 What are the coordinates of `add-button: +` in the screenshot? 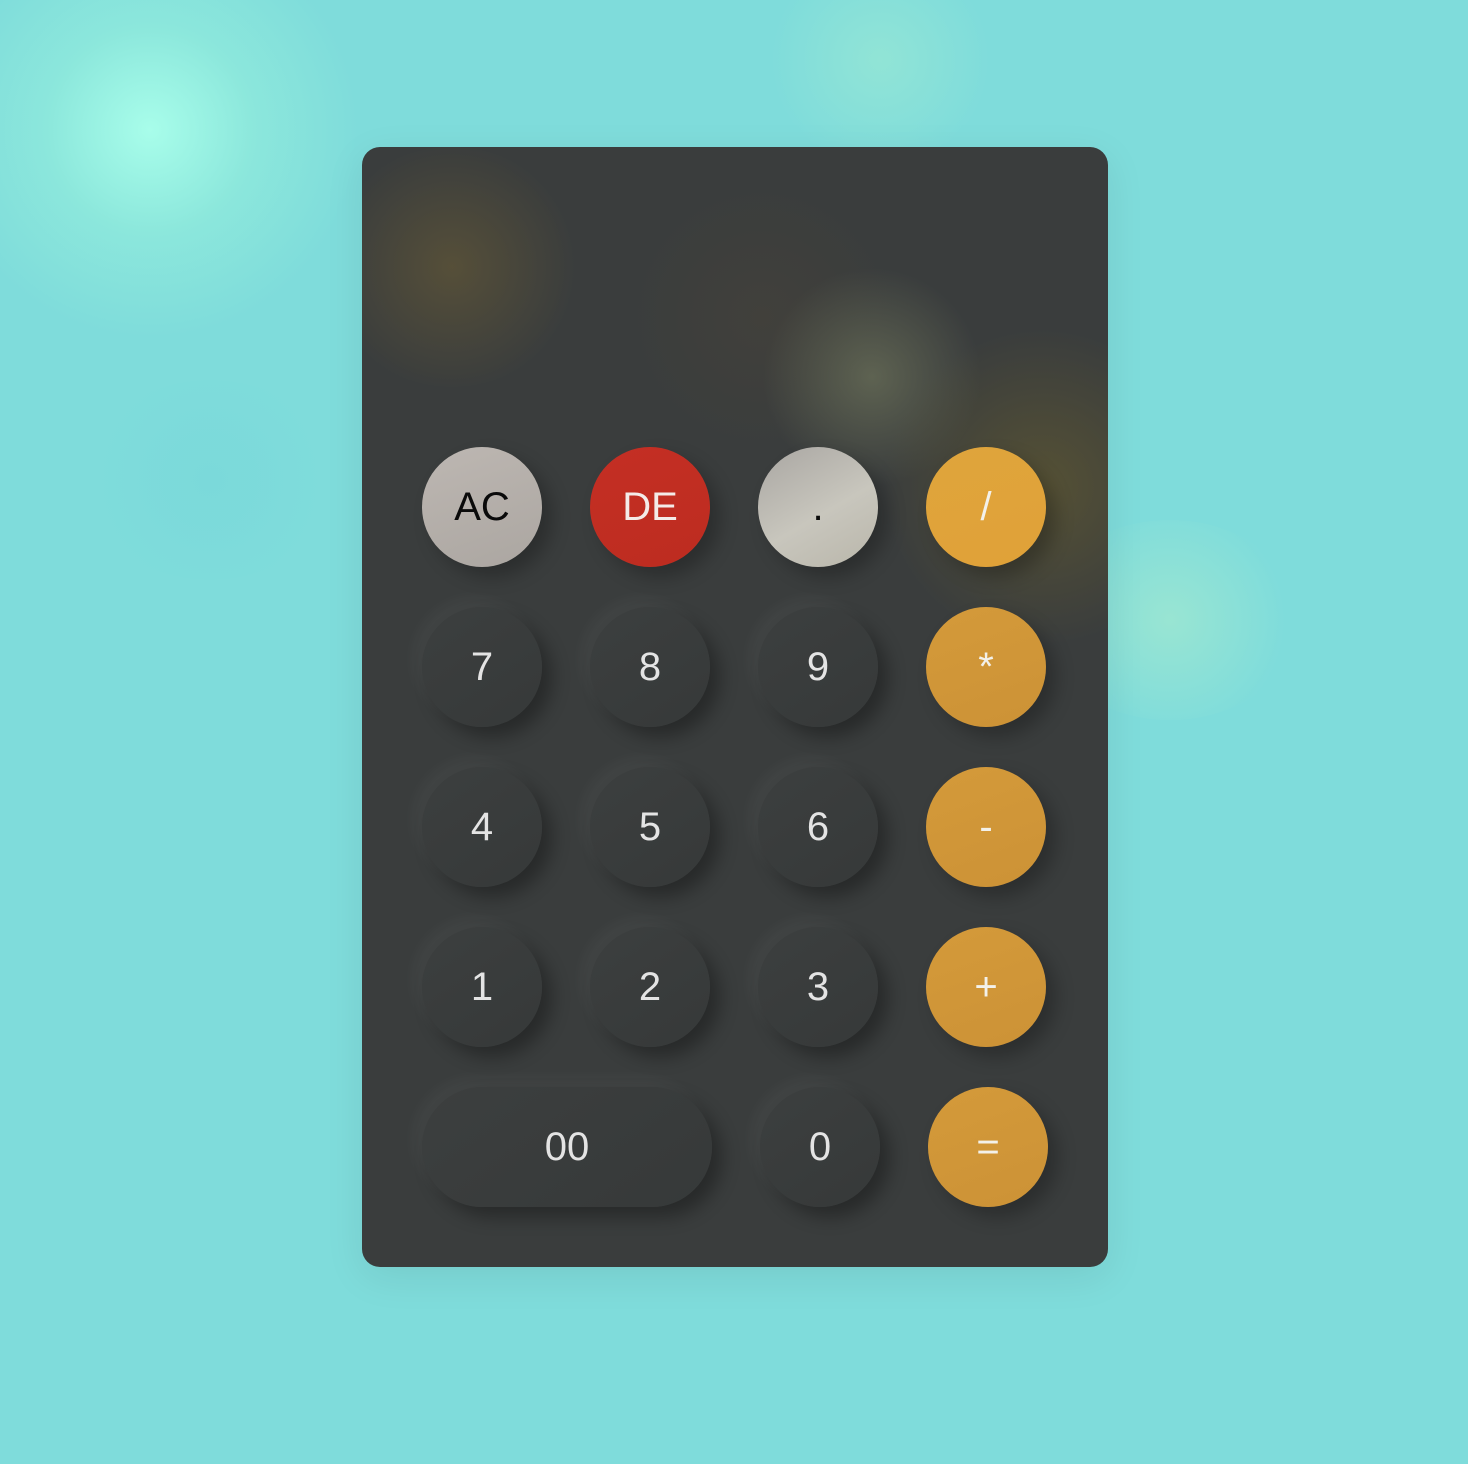 It's located at (986, 987).